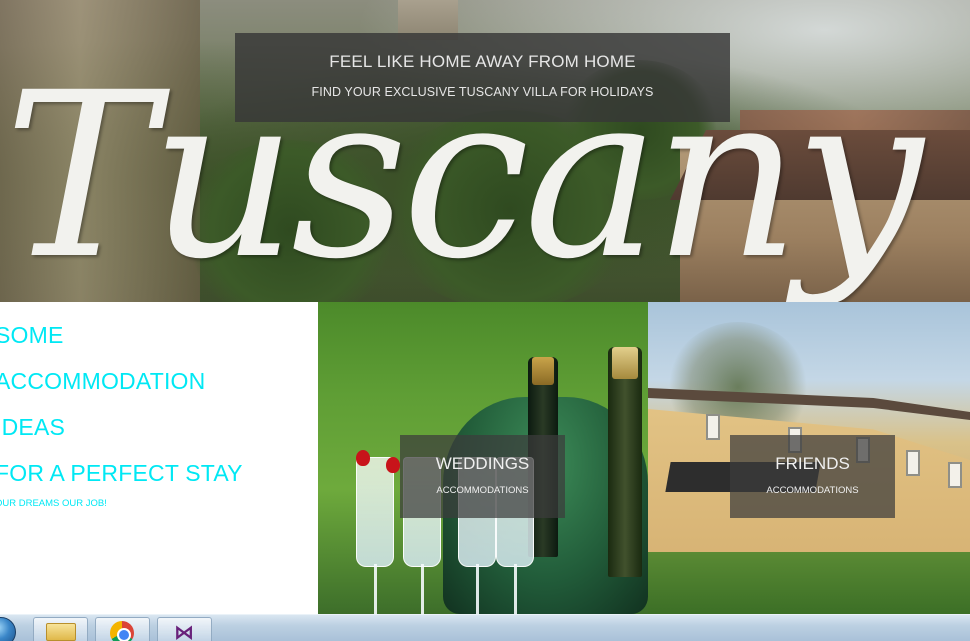 Image resolution: width=970 pixels, height=641 pixels. What do you see at coordinates (625, 462) in the screenshot?
I see `champagne-bottle-image` at bounding box center [625, 462].